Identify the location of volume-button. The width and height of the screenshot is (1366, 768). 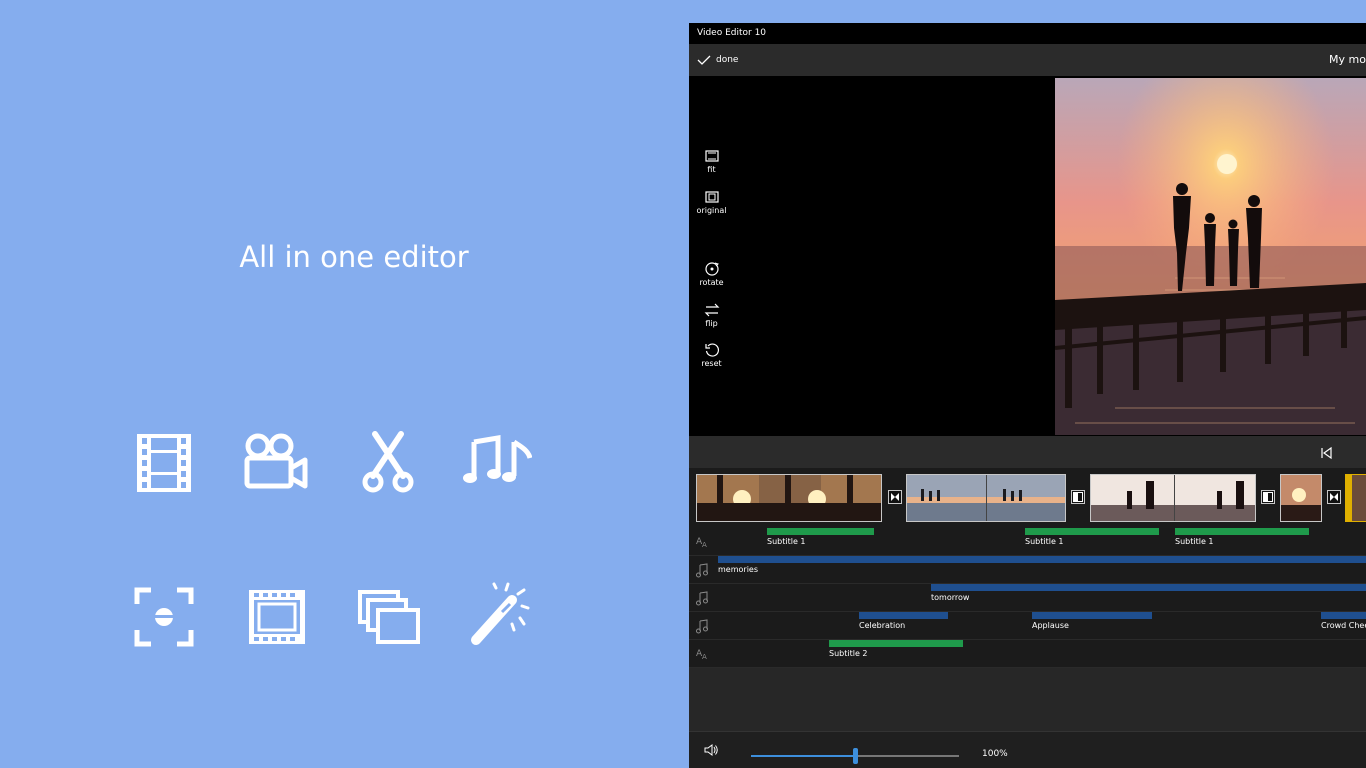
(711, 750).